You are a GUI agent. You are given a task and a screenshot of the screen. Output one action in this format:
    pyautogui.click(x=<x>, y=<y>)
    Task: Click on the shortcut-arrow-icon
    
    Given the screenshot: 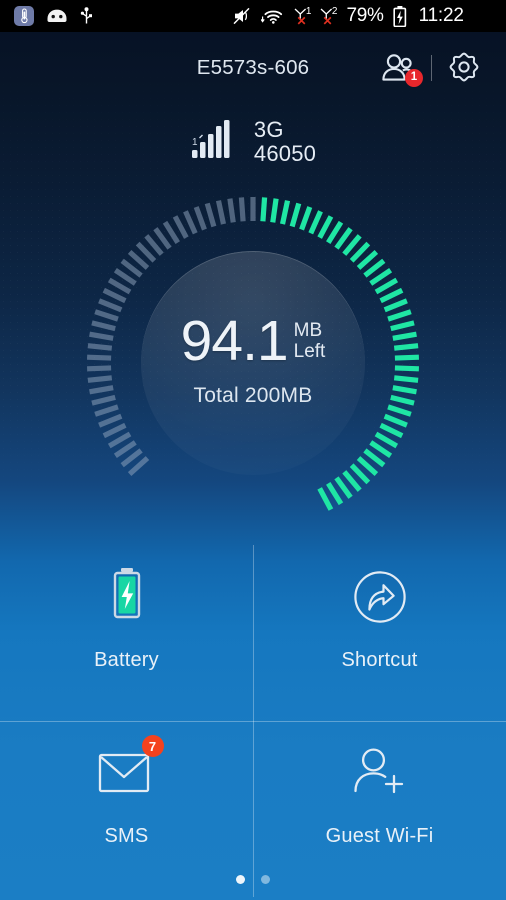 What is the action you would take?
    pyautogui.click(x=379, y=597)
    